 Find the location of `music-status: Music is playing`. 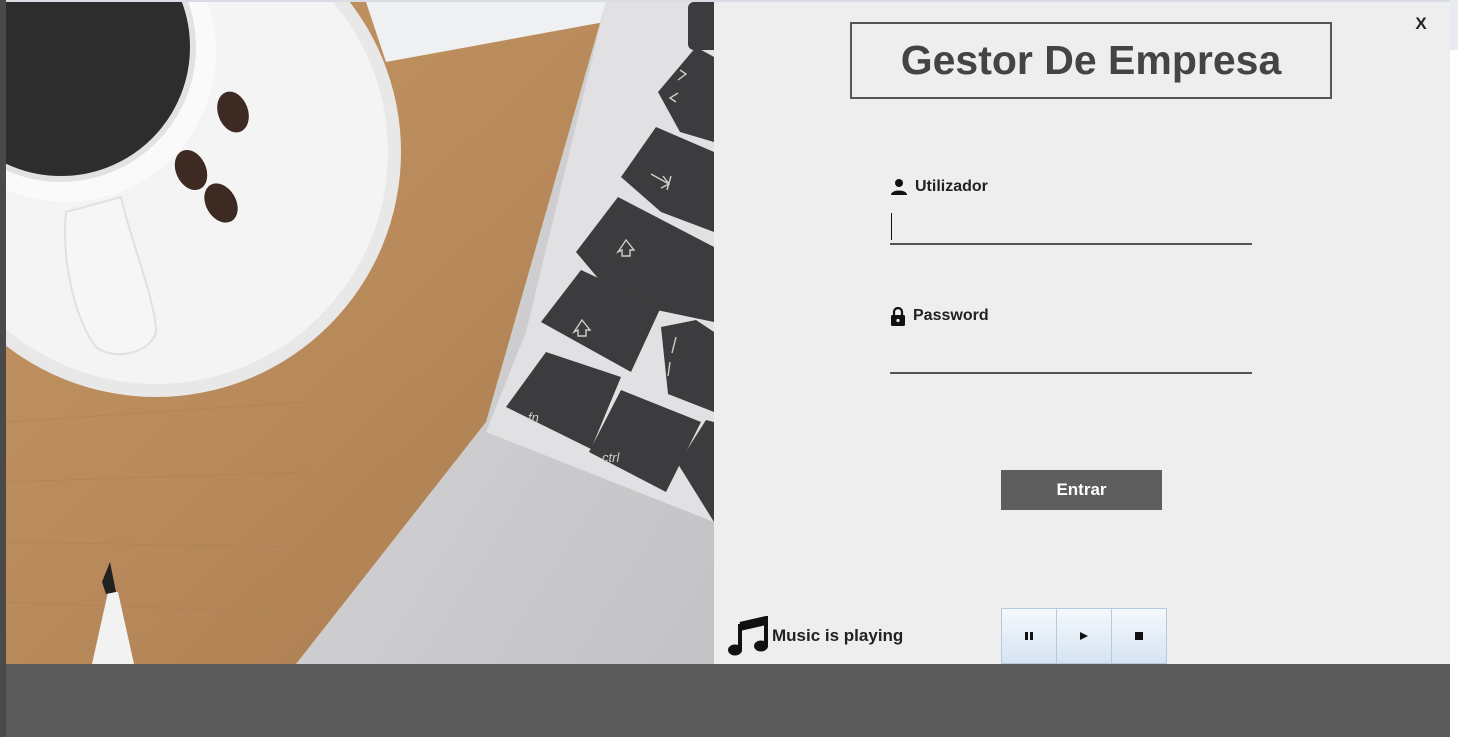

music-status: Music is playing is located at coordinates (815, 636).